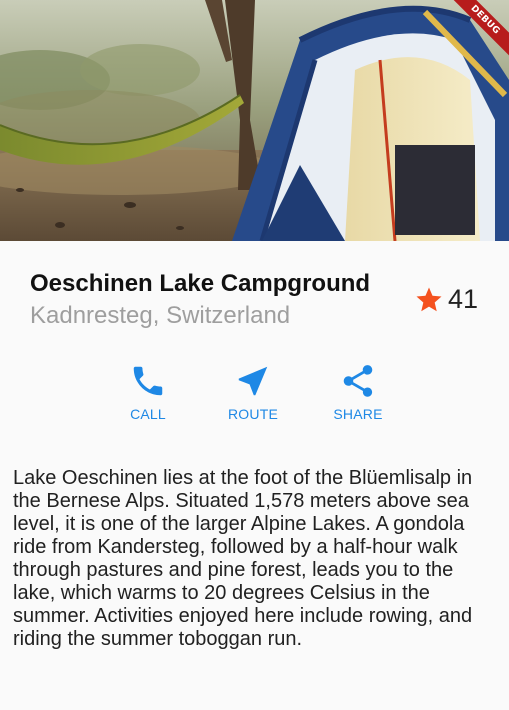 This screenshot has width=509, height=710. What do you see at coordinates (358, 381) in the screenshot?
I see `share-icon` at bounding box center [358, 381].